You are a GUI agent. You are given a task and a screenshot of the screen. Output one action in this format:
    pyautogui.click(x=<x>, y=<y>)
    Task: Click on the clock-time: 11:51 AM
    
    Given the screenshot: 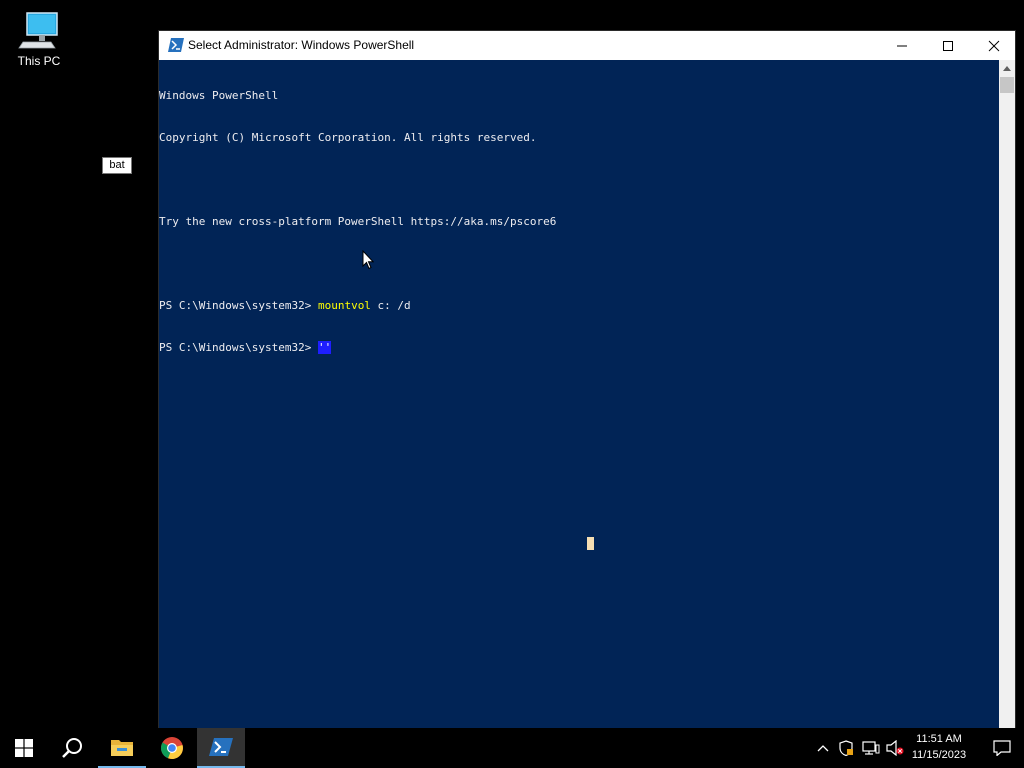 What is the action you would take?
    pyautogui.click(x=939, y=739)
    